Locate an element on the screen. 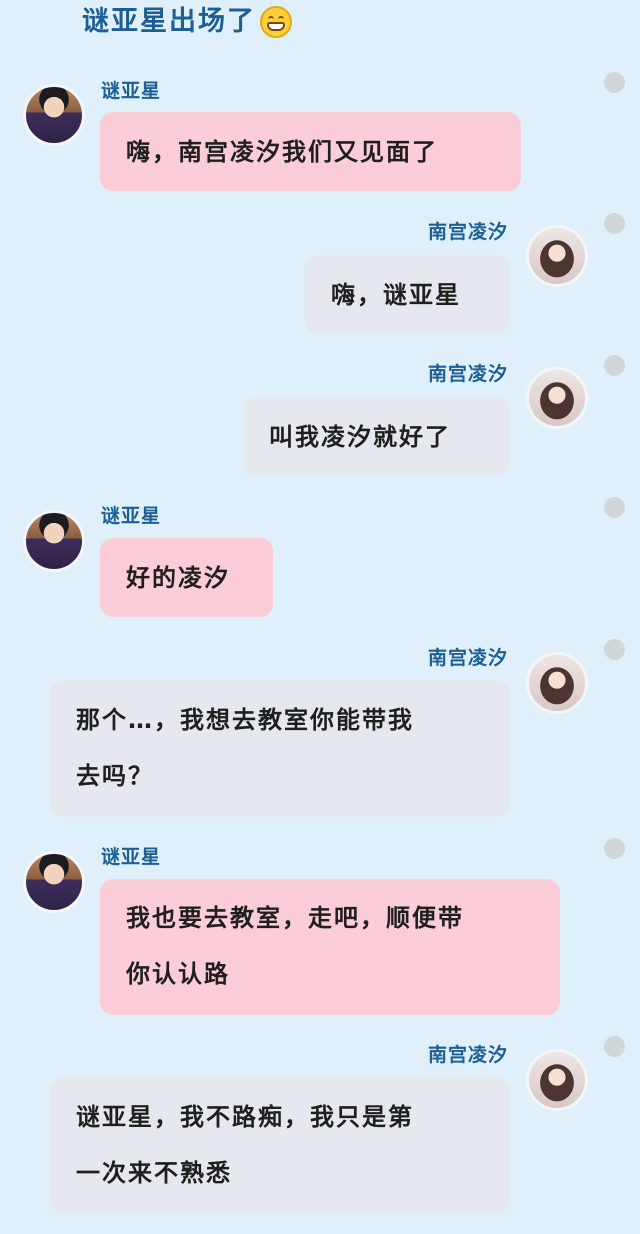  chat-title: 谜亚星出场了 is located at coordinates (187, 22).